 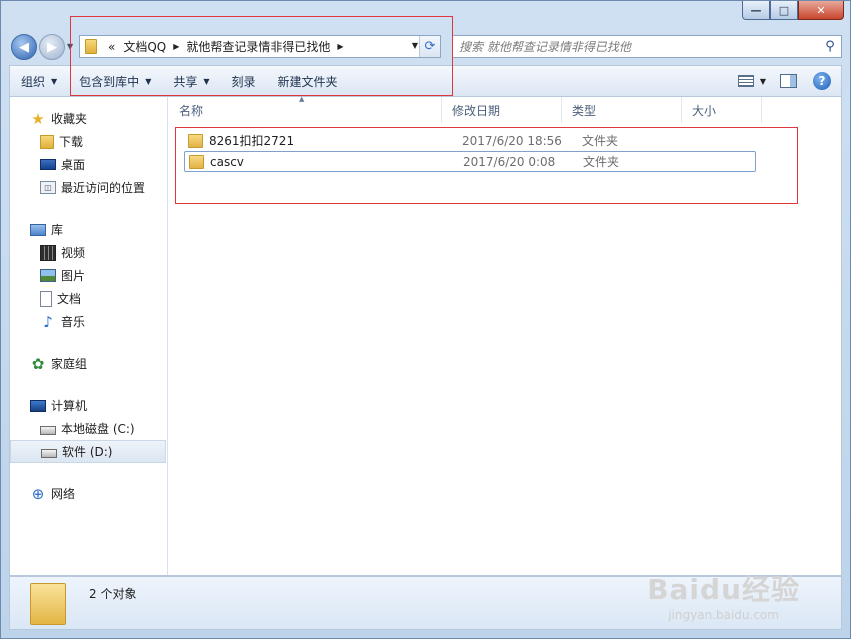 What do you see at coordinates (38, 118) in the screenshot?
I see `star-icon: ★` at bounding box center [38, 118].